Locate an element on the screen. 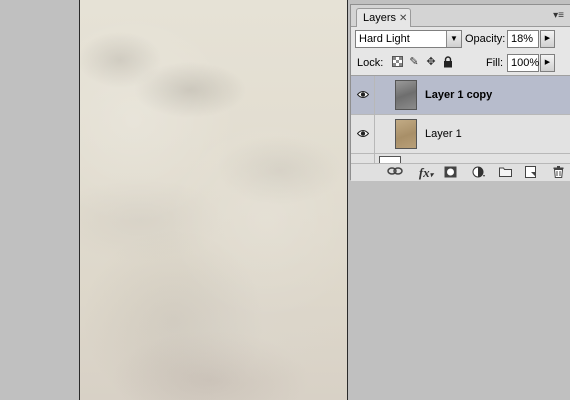 The image size is (570, 400). lock-all-icon is located at coordinates (448, 62).